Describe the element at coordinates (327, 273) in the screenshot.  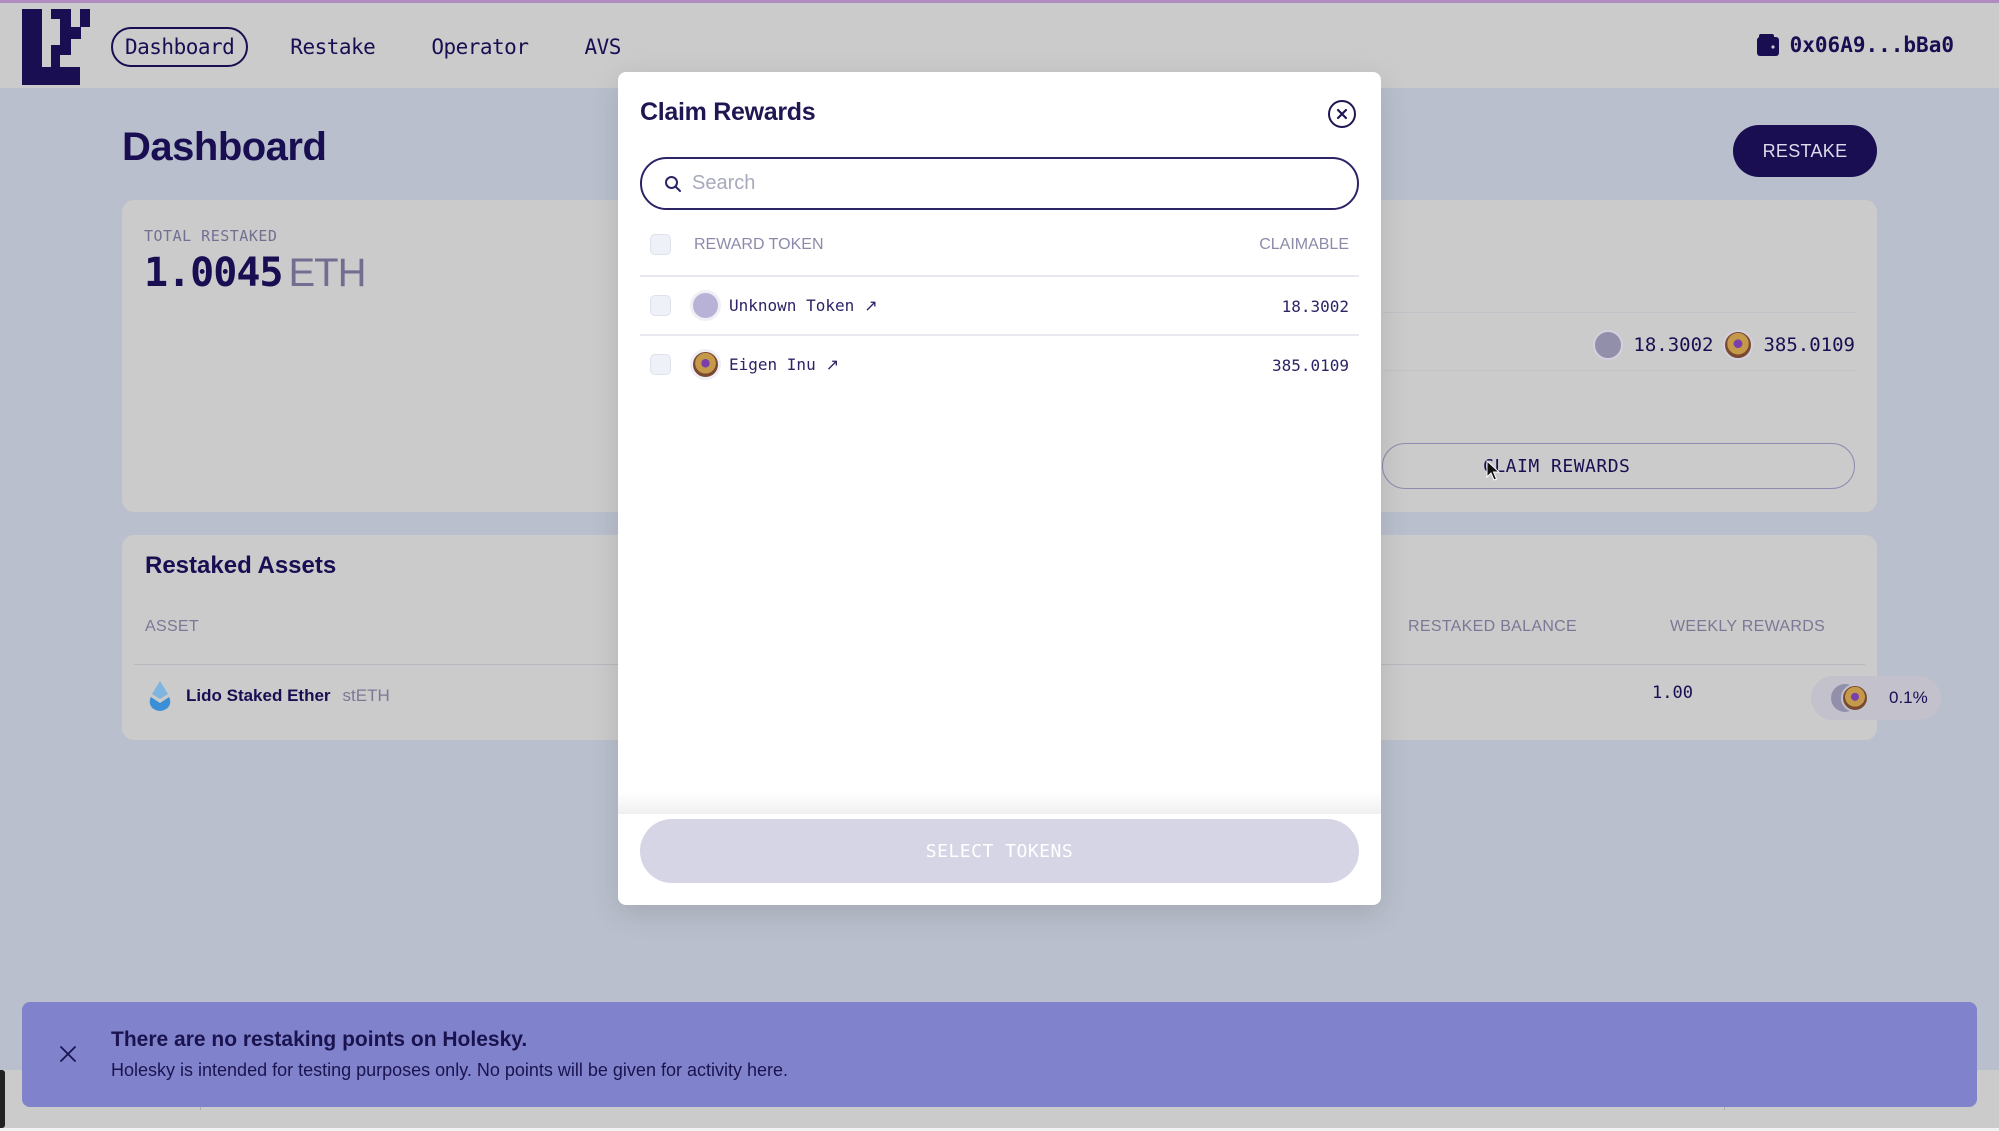
I see `total-restaked-unit: ETH` at that location.